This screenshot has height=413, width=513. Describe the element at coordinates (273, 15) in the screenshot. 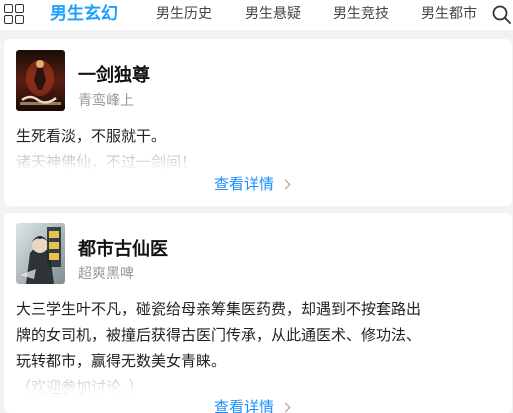

I see `tab-male-mystery: 男生悬疑` at that location.